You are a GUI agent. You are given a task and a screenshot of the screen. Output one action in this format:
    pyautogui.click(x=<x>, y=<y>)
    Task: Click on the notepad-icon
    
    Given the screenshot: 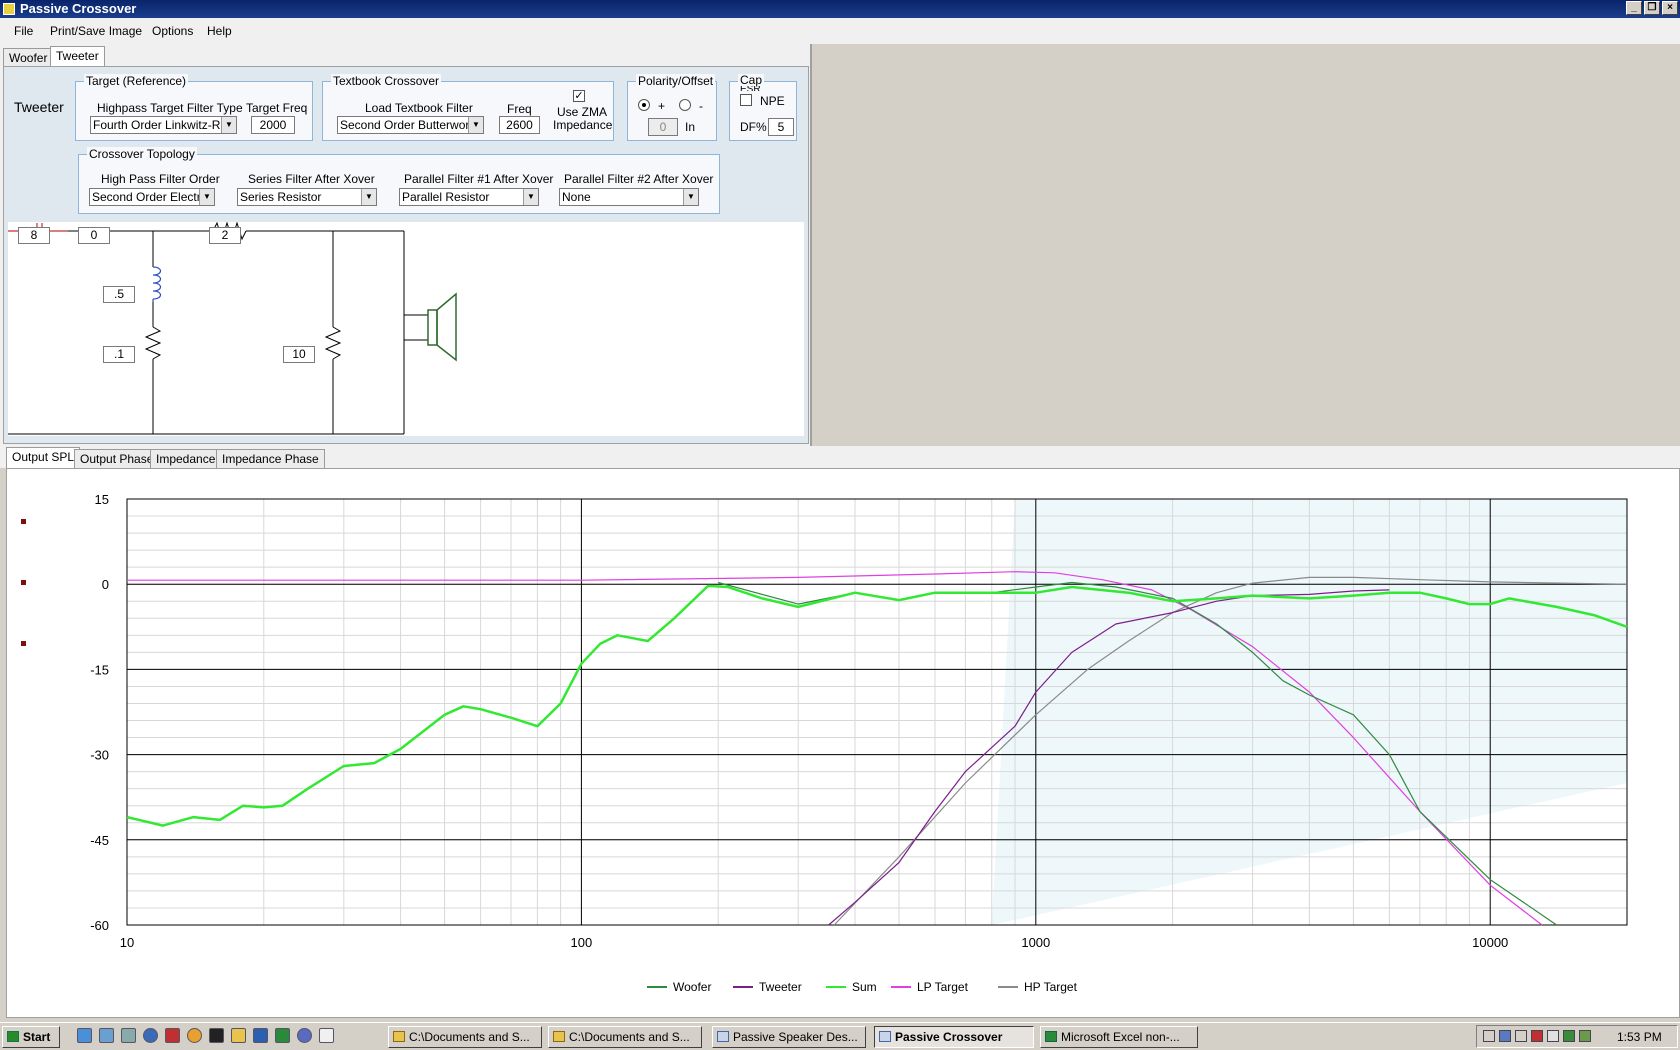 What is the action you would take?
    pyautogui.click(x=326, y=1035)
    